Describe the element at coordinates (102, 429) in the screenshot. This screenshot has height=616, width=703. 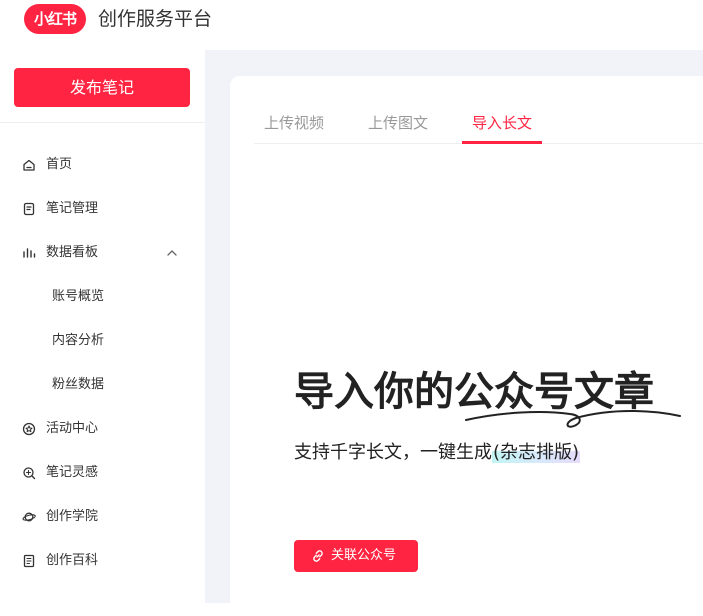
I see `sidebar-item-activity-center: 活动中心` at that location.